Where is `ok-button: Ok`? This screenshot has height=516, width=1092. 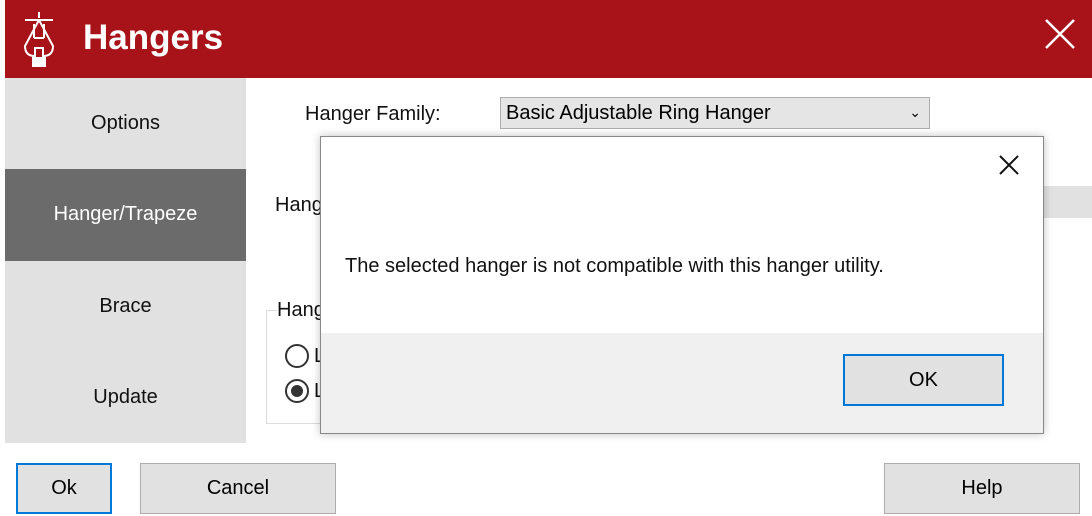
ok-button: Ok is located at coordinates (64, 488).